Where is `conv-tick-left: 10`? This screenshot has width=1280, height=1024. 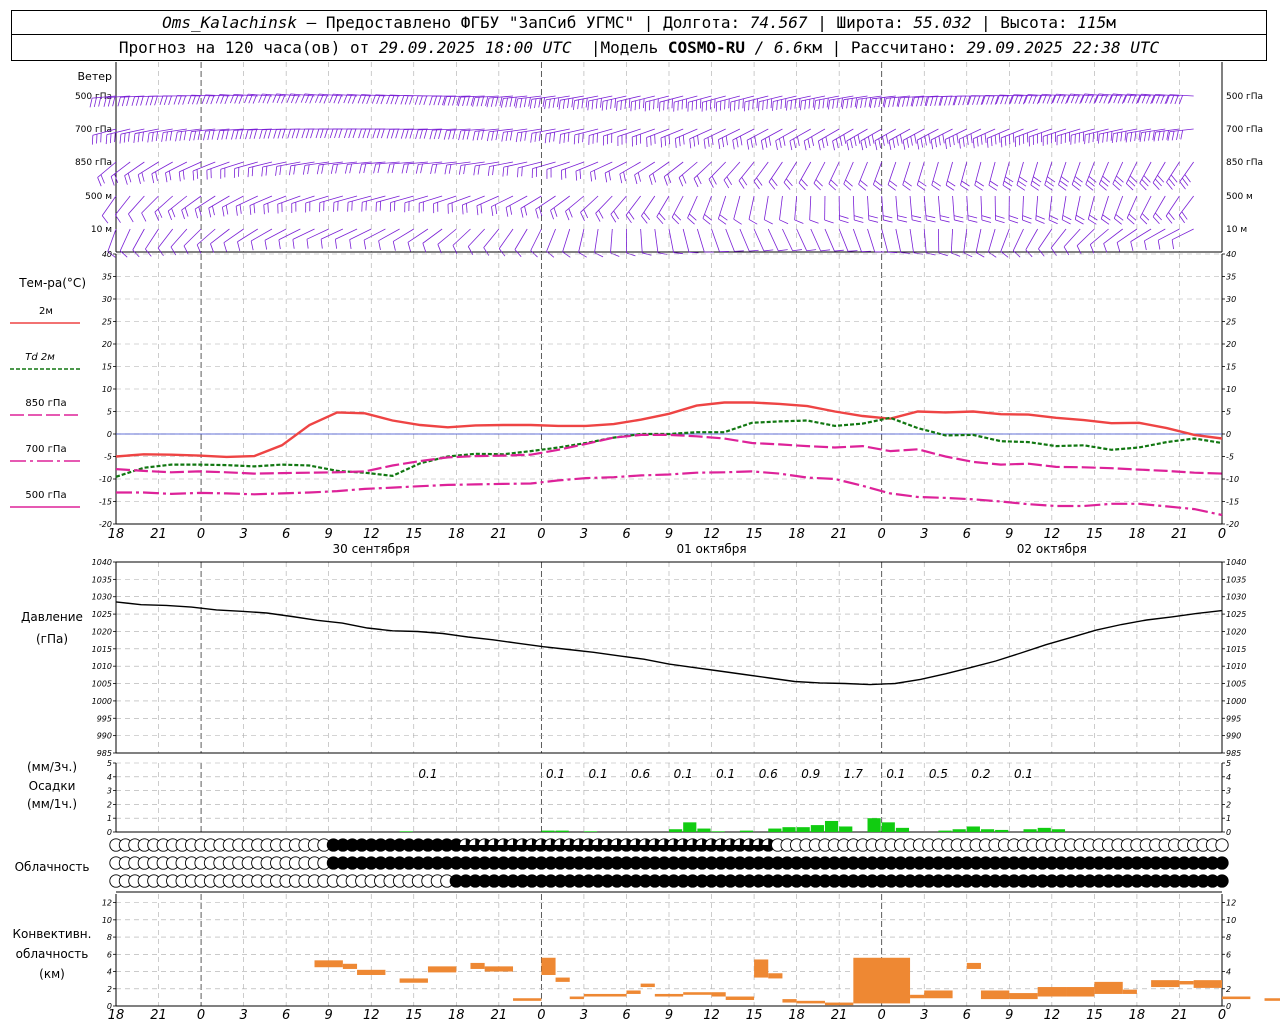 conv-tick-left: 10 is located at coordinates (107, 920).